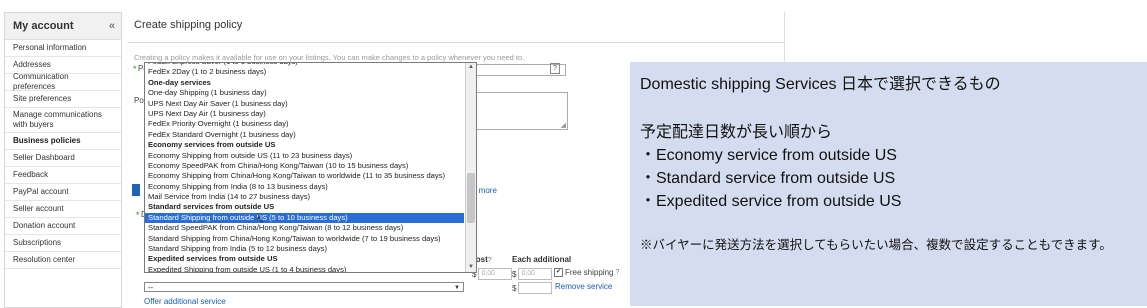 The image size is (1147, 308). I want to click on resize-handle-icon: ◢, so click(563, 125).